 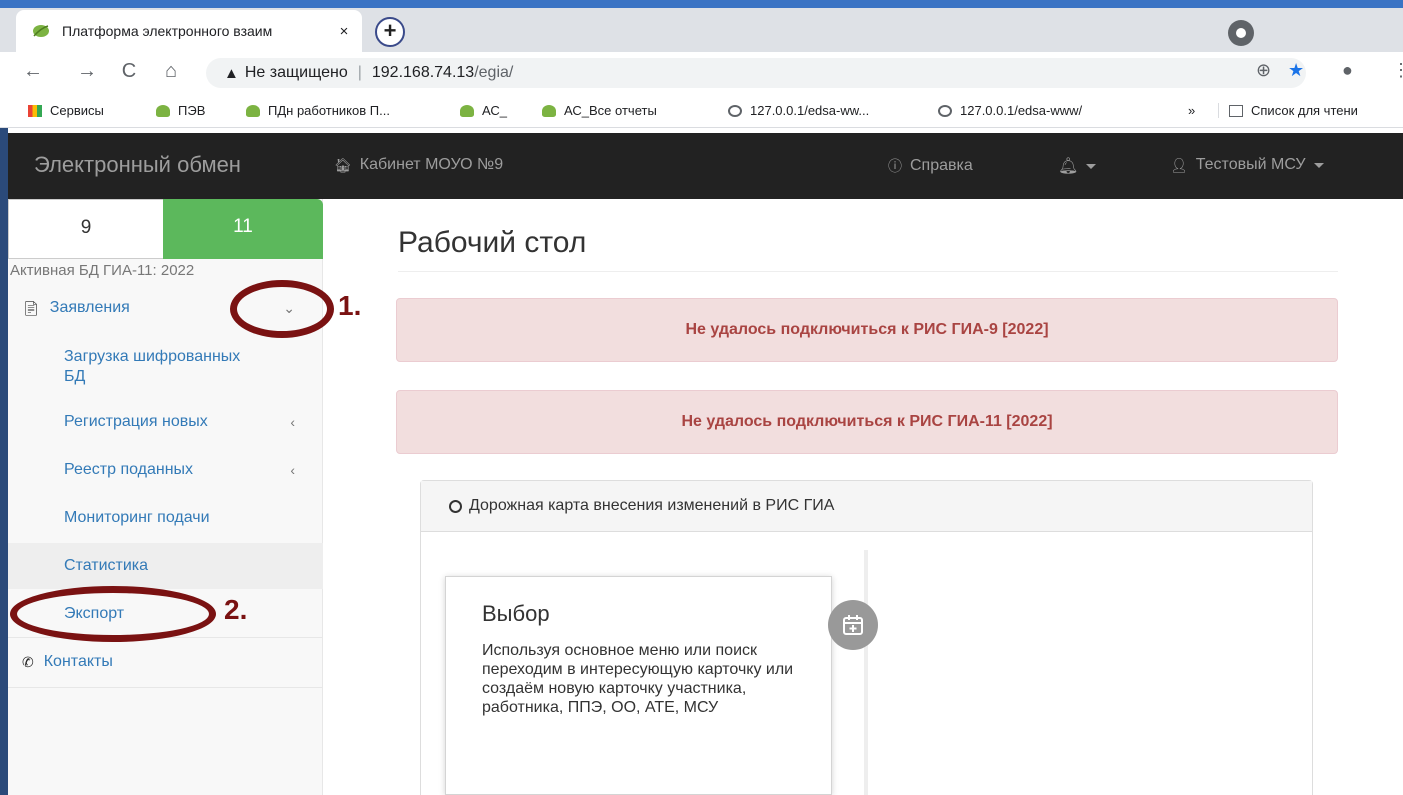 What do you see at coordinates (756, 73) in the screenshot?
I see `address-bar: ▲ Не защищено | 192.168.74.13/egia/` at bounding box center [756, 73].